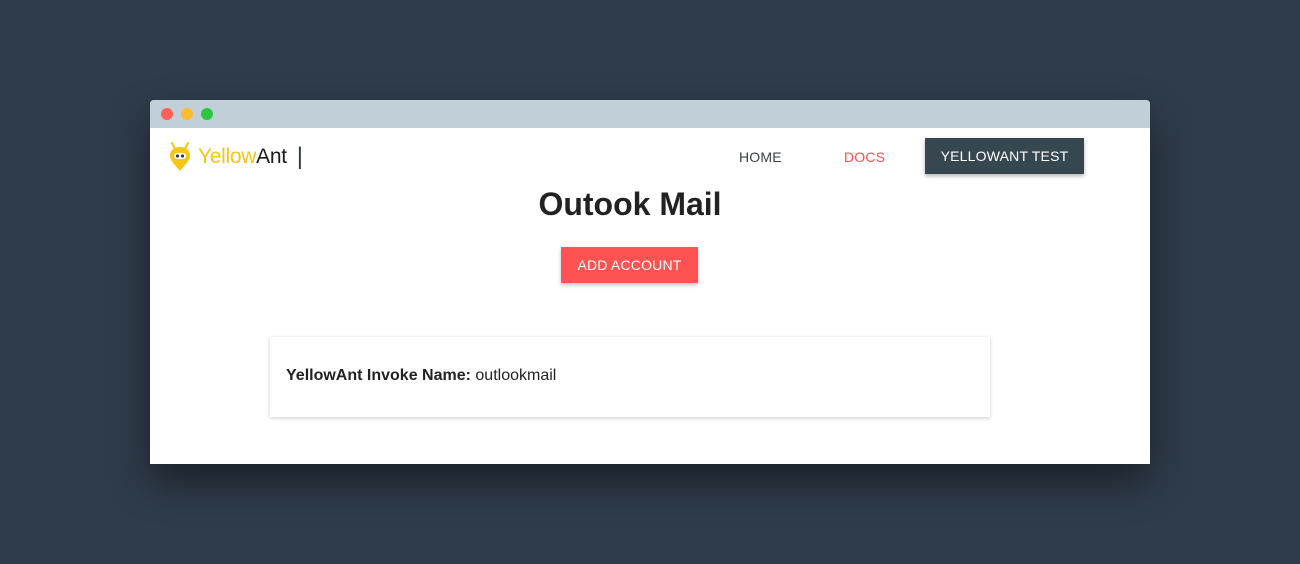  Describe the element at coordinates (207, 114) in the screenshot. I see `maximize-window-button` at that location.